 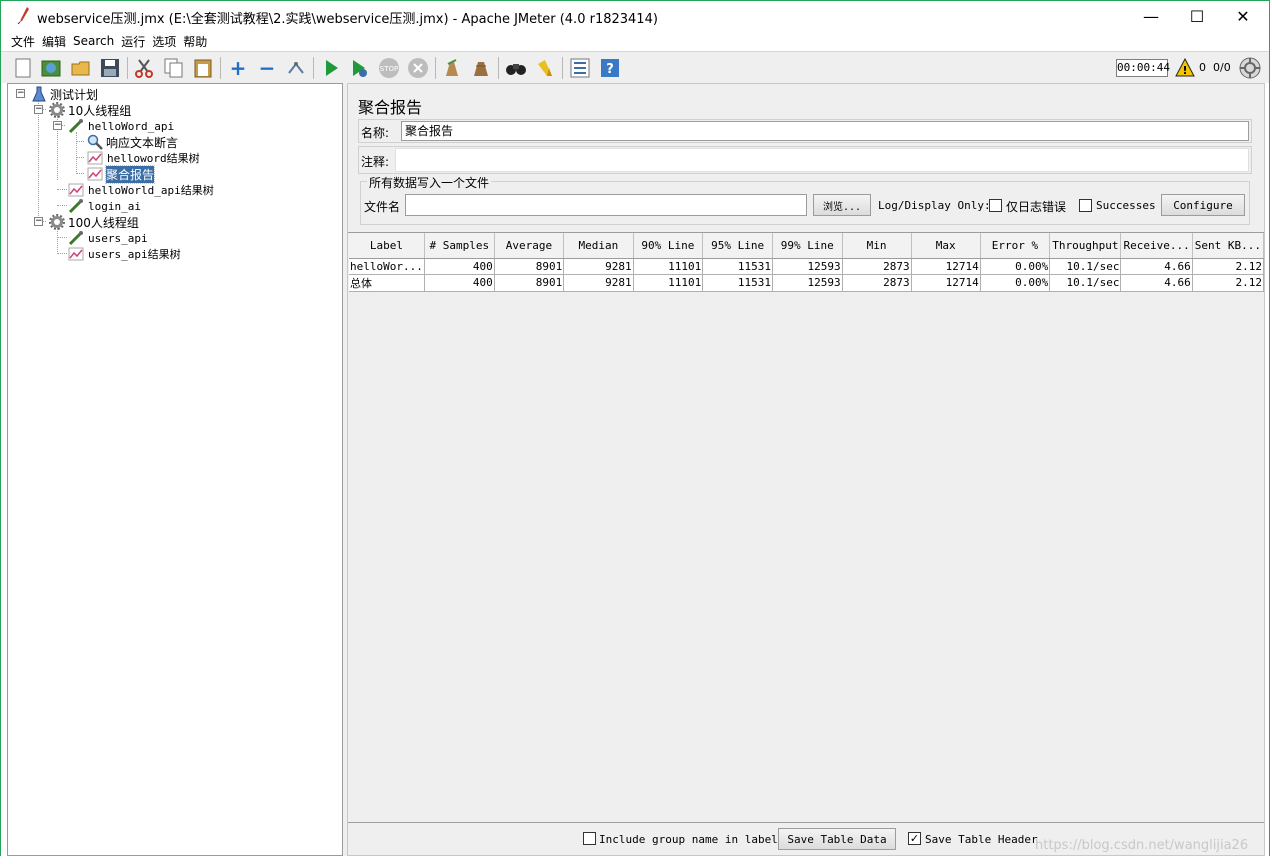 What do you see at coordinates (38, 109) in the screenshot?
I see `collapse-group1-icon: −` at bounding box center [38, 109].